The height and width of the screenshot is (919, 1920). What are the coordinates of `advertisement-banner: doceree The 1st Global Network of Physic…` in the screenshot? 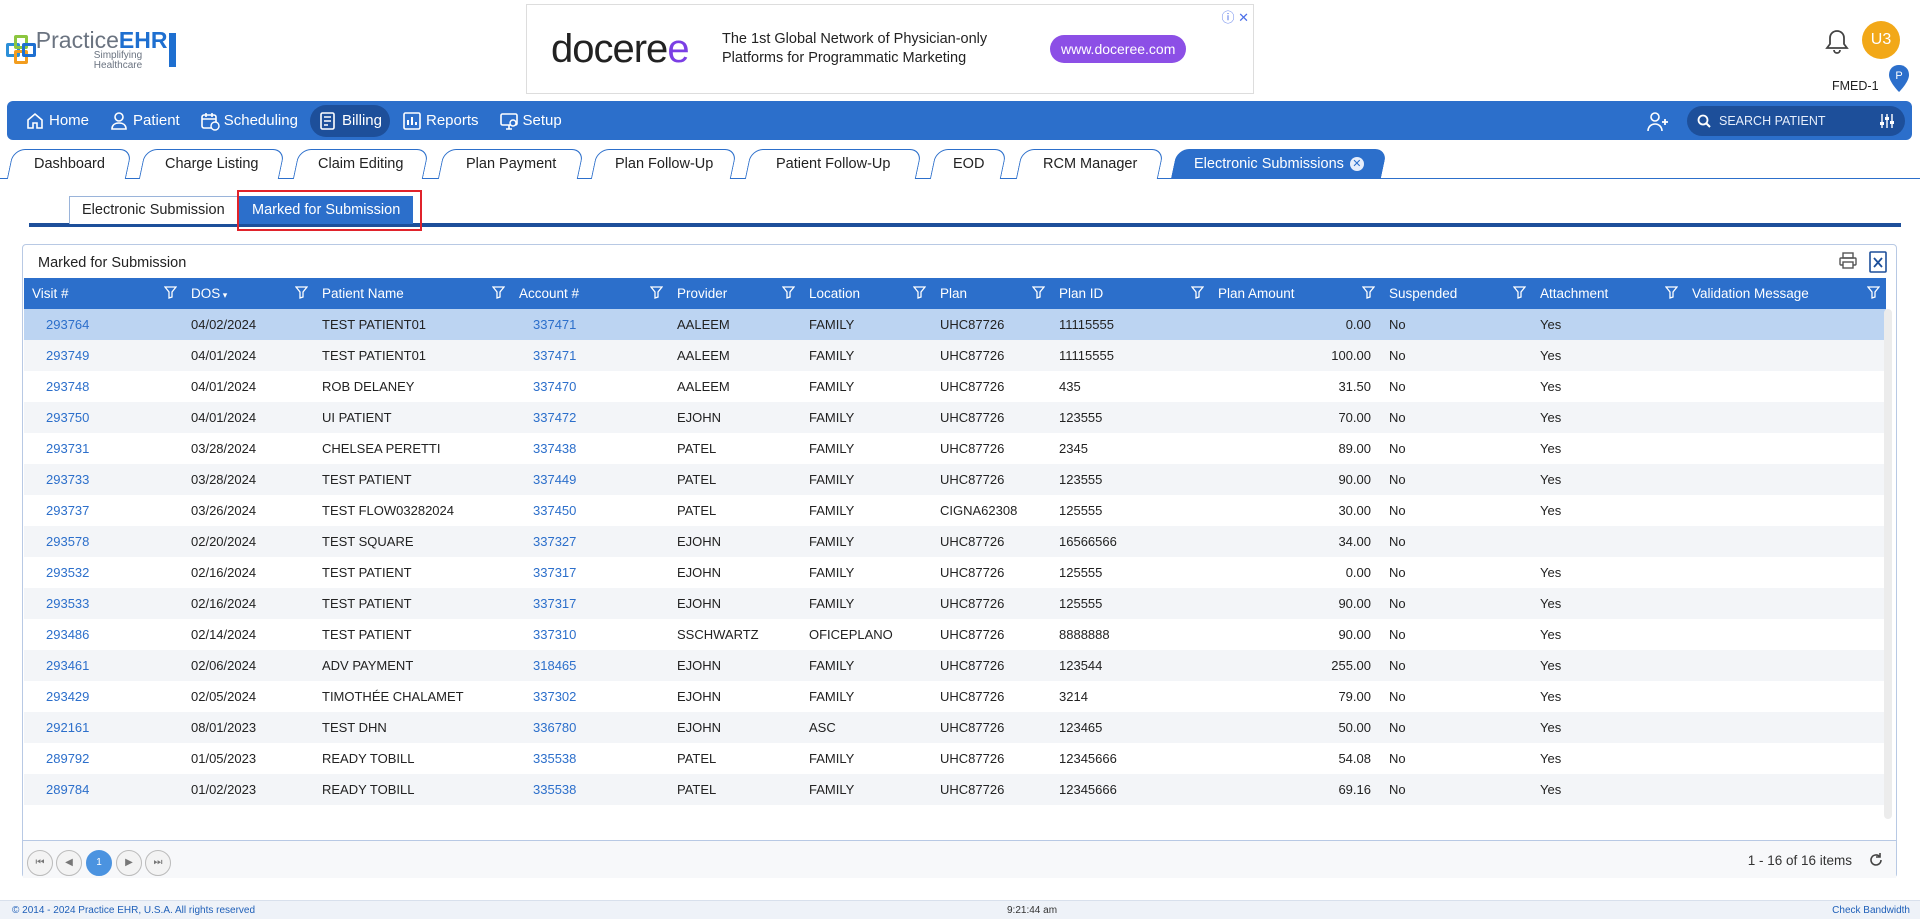 It's located at (890, 49).